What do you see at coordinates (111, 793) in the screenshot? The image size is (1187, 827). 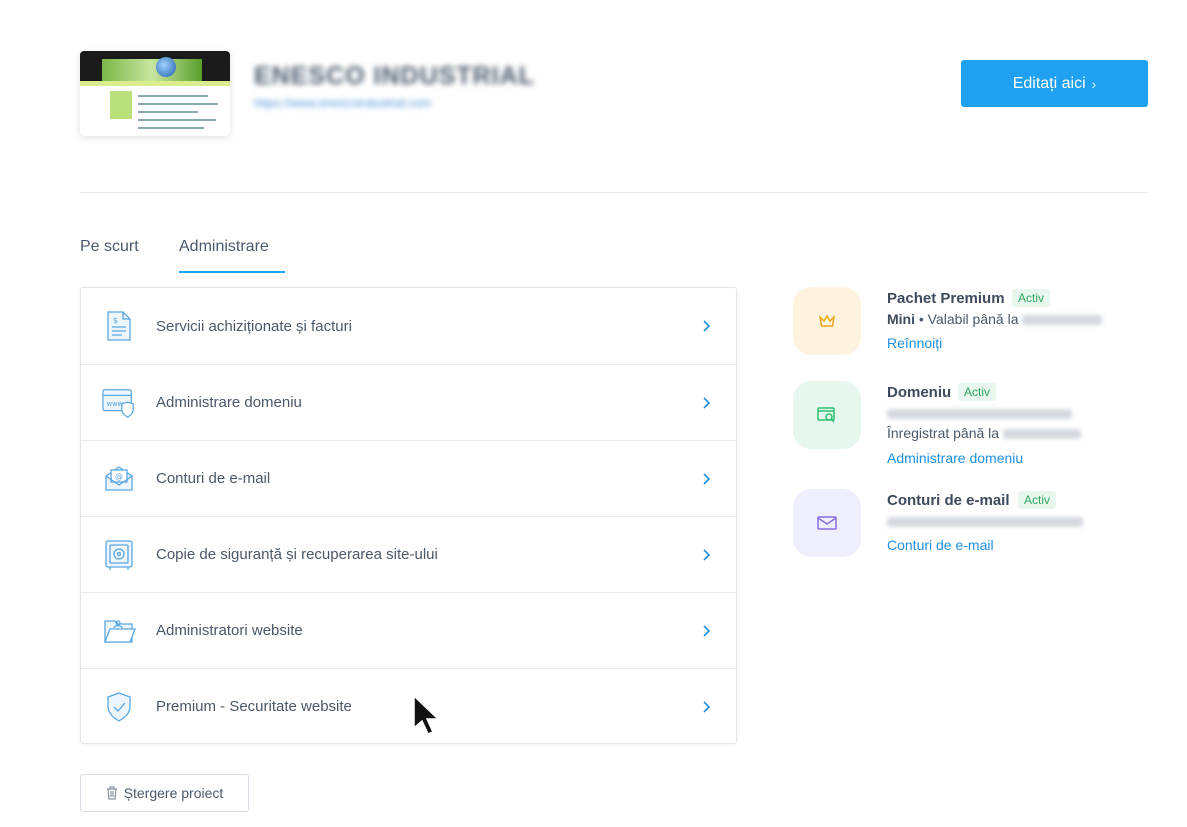 I see `trash-icon` at bounding box center [111, 793].